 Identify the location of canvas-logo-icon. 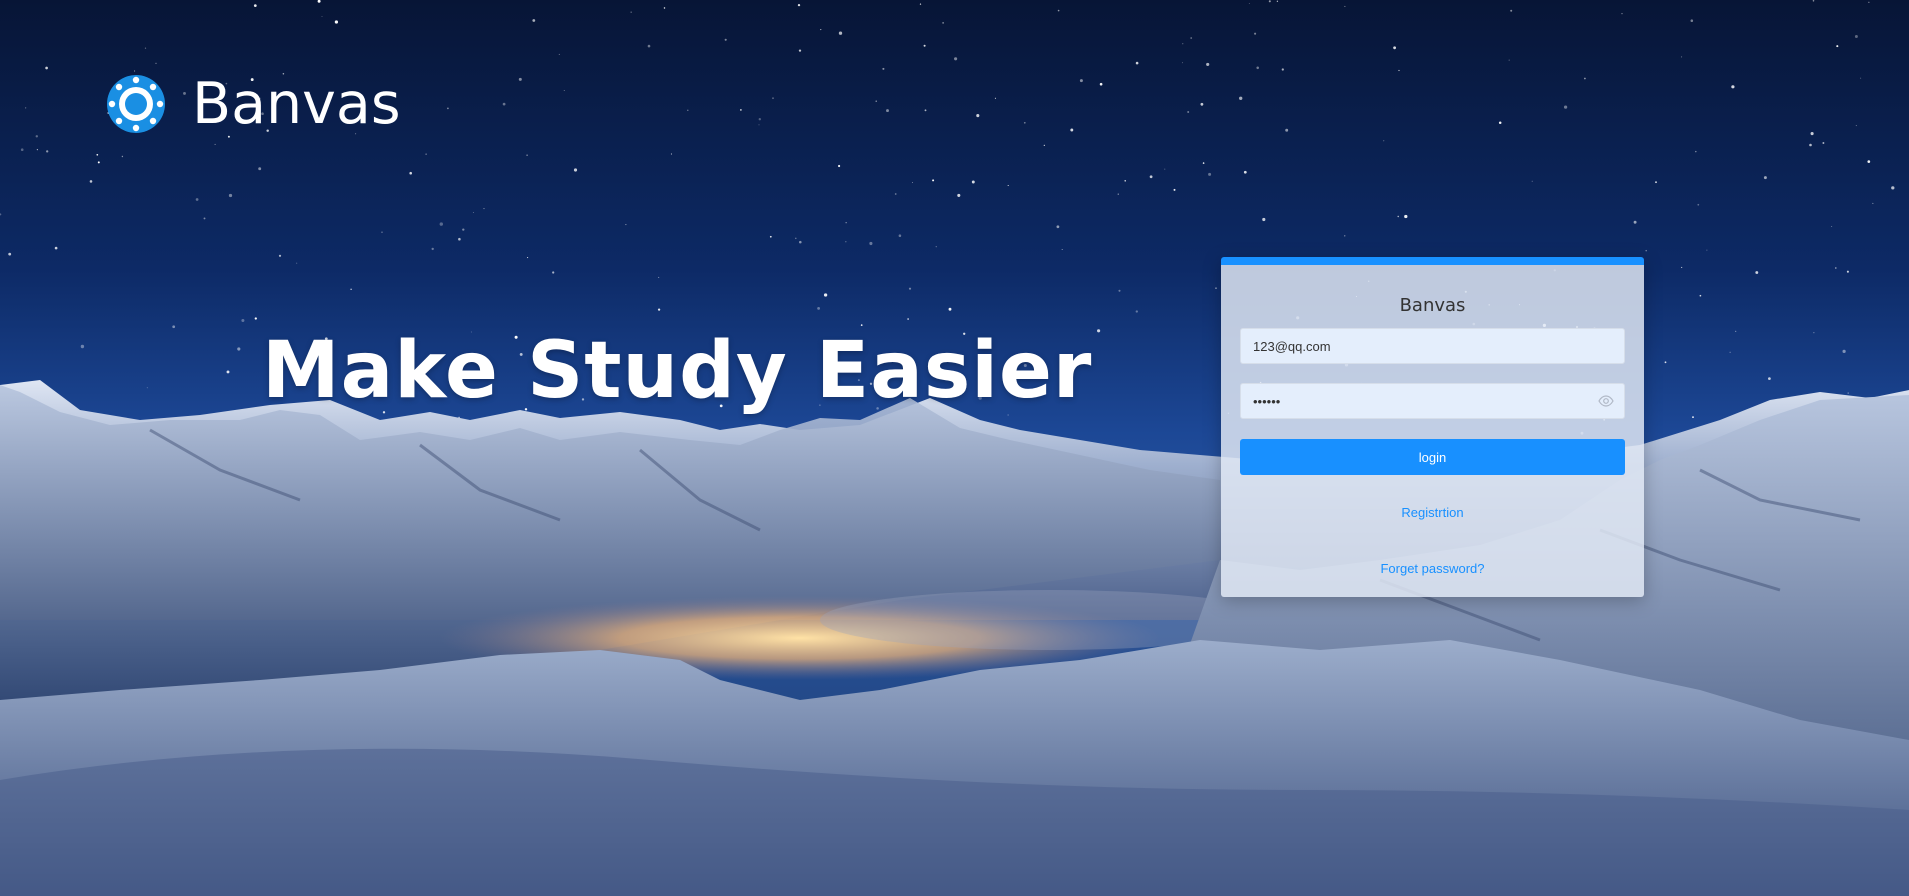
(136, 104).